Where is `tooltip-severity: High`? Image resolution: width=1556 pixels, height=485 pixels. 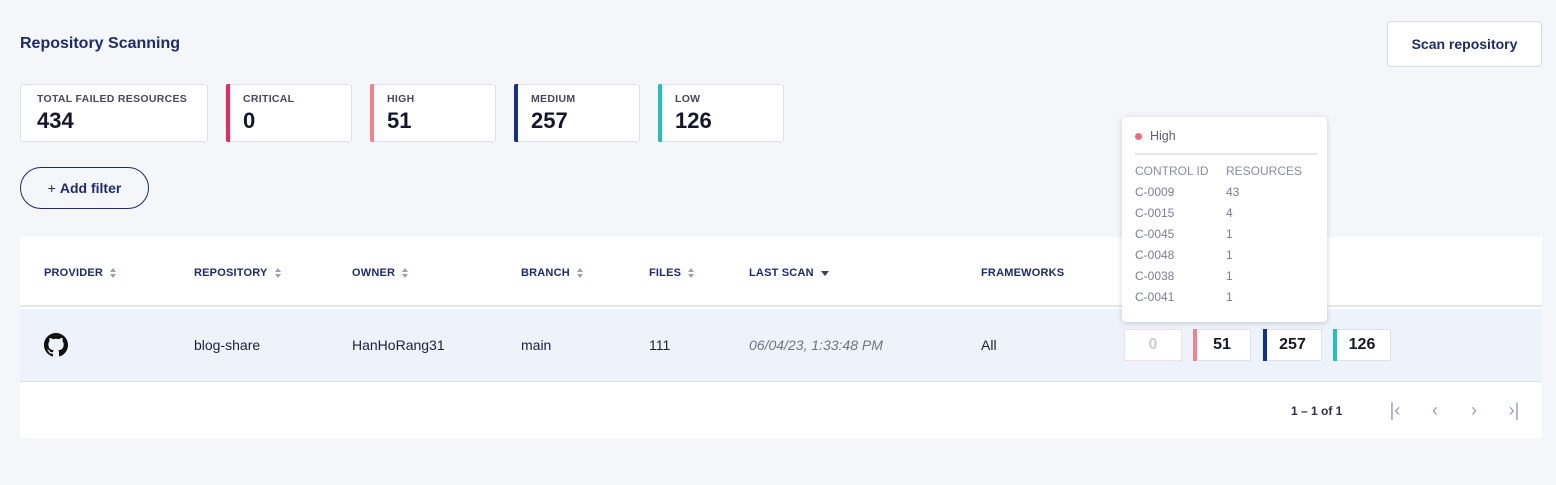
tooltip-severity: High is located at coordinates (1163, 136).